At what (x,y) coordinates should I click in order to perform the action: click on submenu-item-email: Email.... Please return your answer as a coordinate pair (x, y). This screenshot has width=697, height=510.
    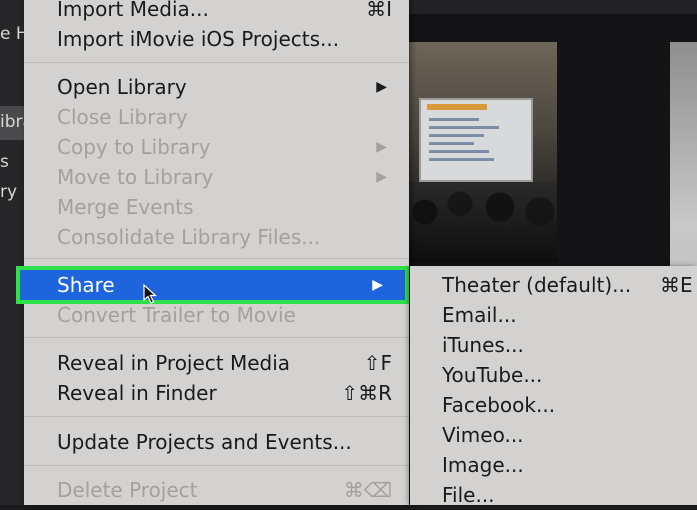
    Looking at the image, I should click on (553, 315).